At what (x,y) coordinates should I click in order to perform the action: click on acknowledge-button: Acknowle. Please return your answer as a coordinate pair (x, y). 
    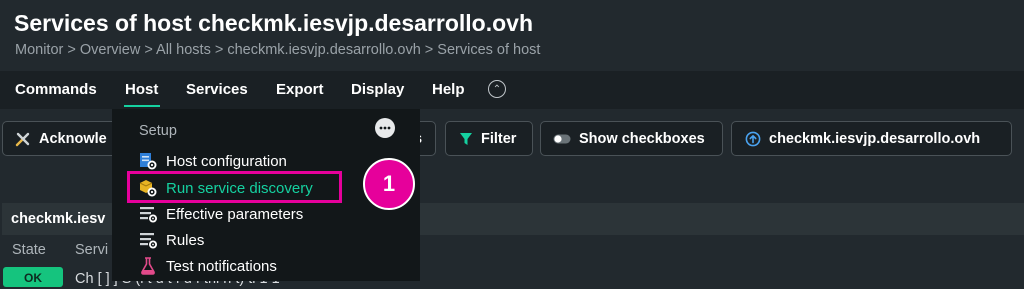
    Looking at the image, I should click on (62, 138).